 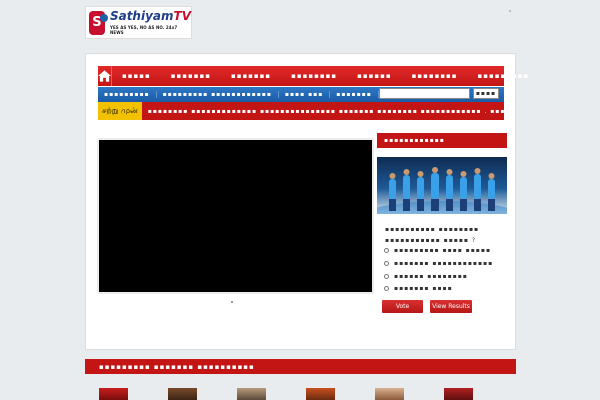 I want to click on search-input, so click(x=424, y=93).